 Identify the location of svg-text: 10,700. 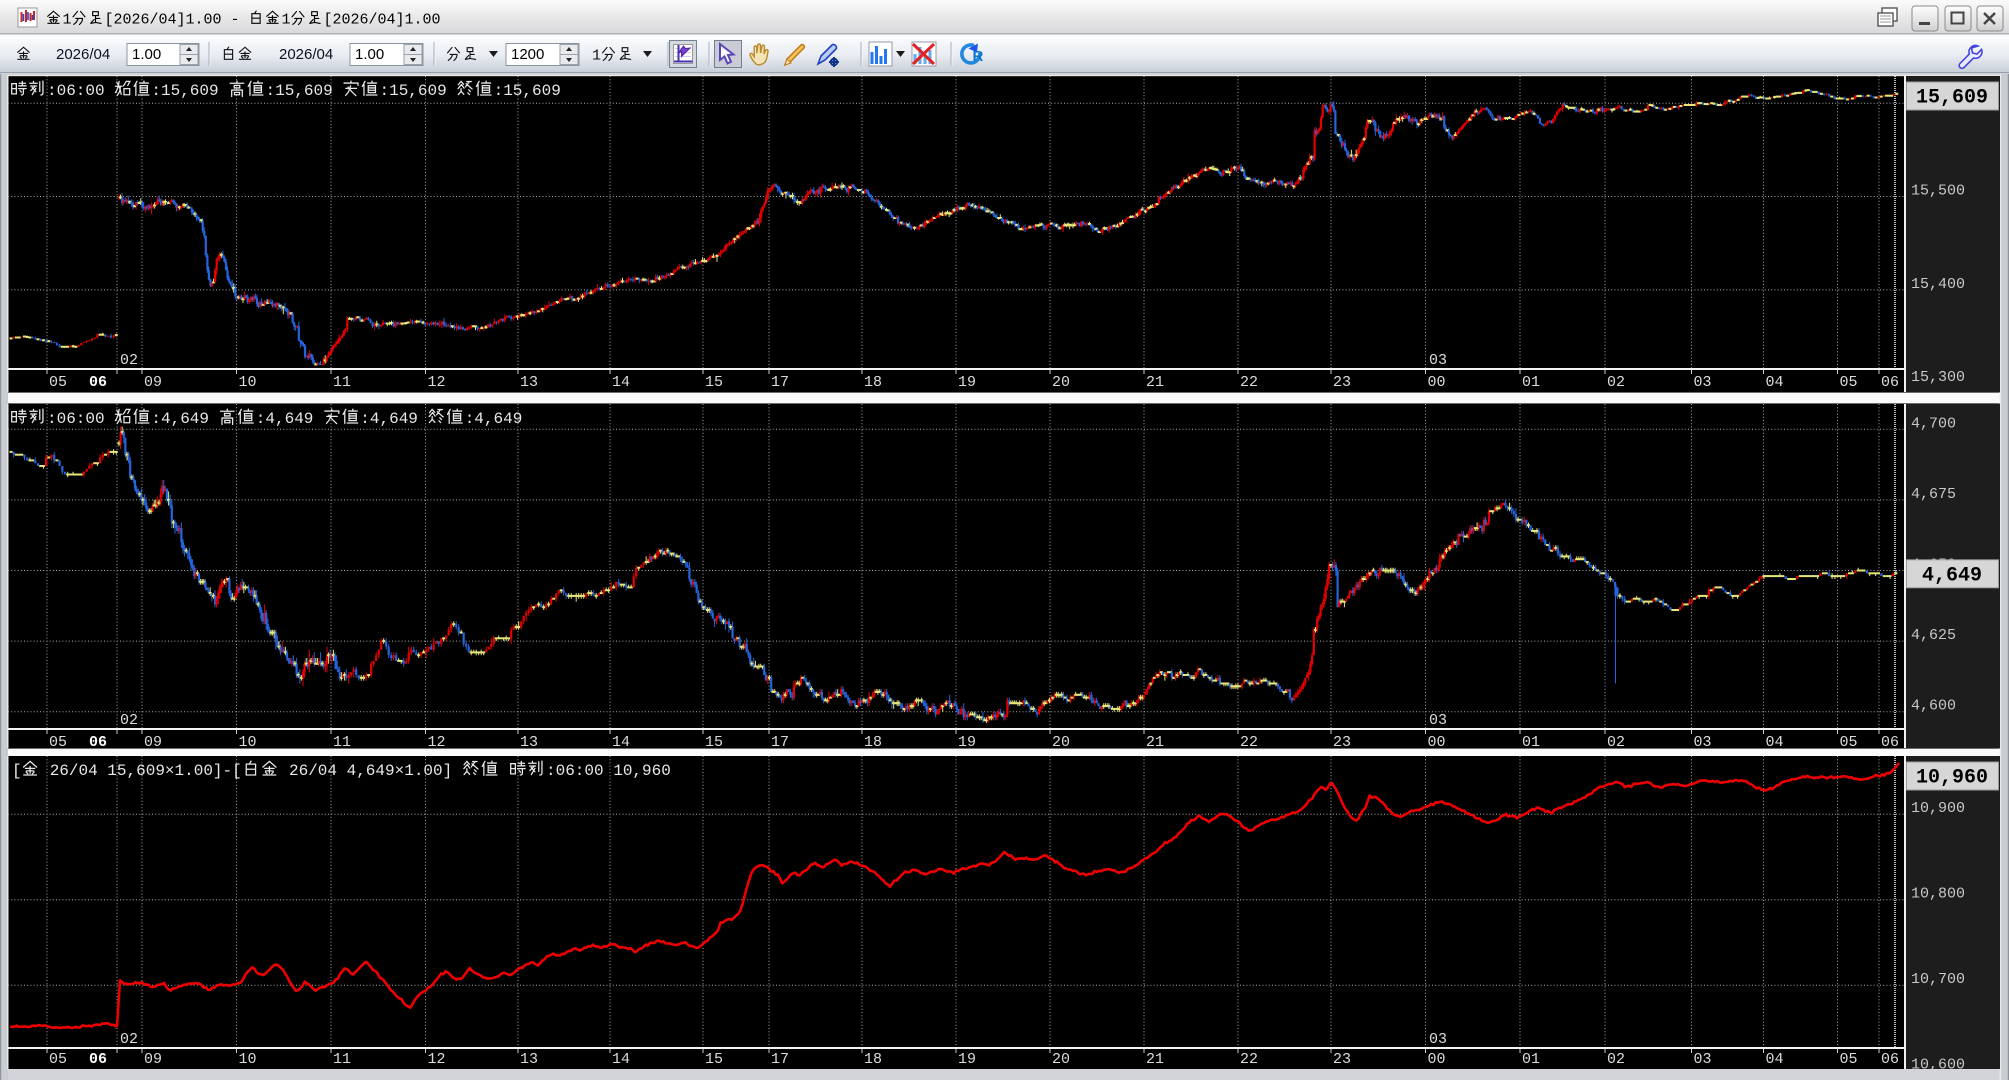
(1938, 979).